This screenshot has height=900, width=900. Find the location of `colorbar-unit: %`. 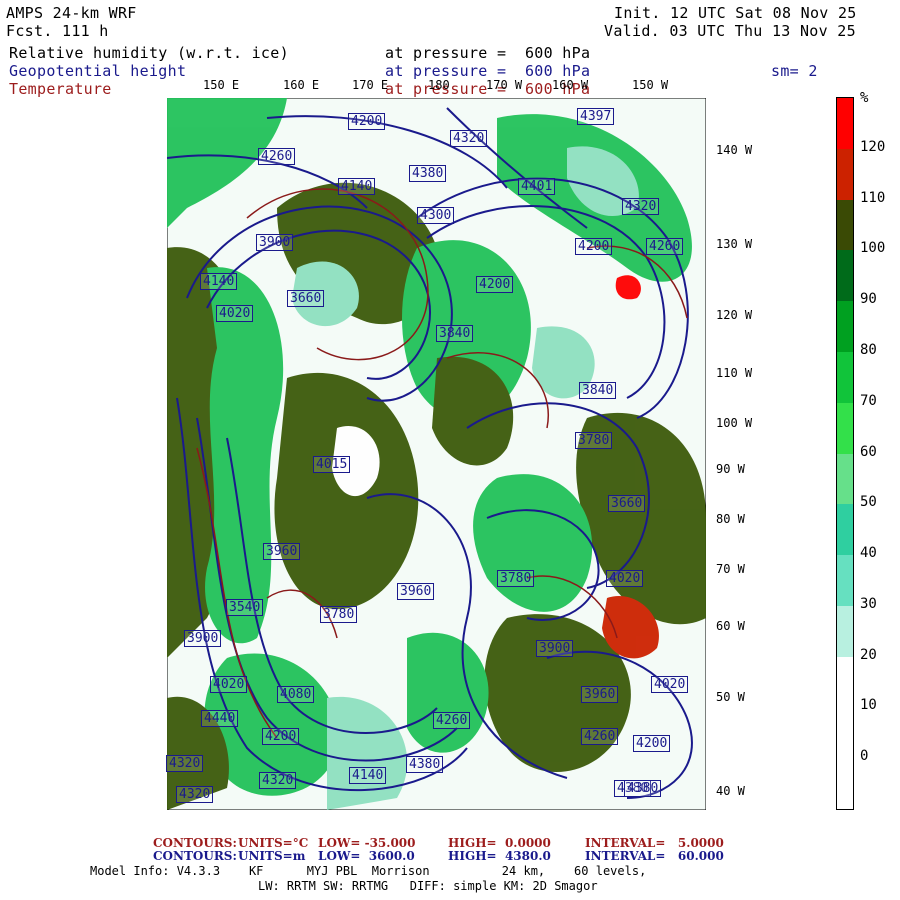

colorbar-unit: % is located at coordinates (864, 98).